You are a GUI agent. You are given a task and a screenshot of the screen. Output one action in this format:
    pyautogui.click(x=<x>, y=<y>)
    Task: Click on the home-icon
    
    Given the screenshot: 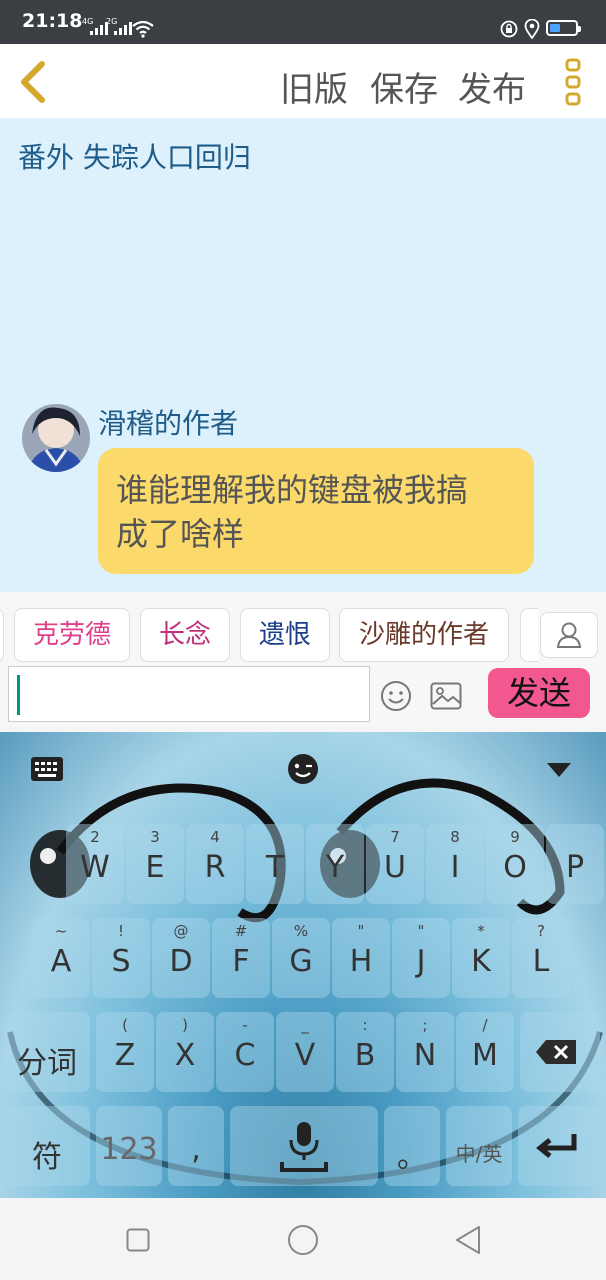 What is the action you would take?
    pyautogui.click(x=303, y=1240)
    